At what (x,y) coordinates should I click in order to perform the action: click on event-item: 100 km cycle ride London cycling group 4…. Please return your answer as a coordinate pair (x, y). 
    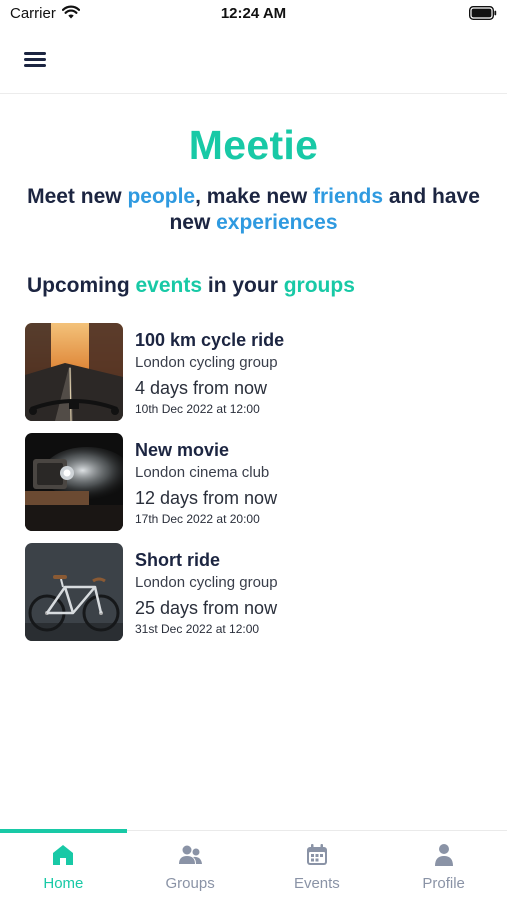
    Looking at the image, I should click on (255, 378).